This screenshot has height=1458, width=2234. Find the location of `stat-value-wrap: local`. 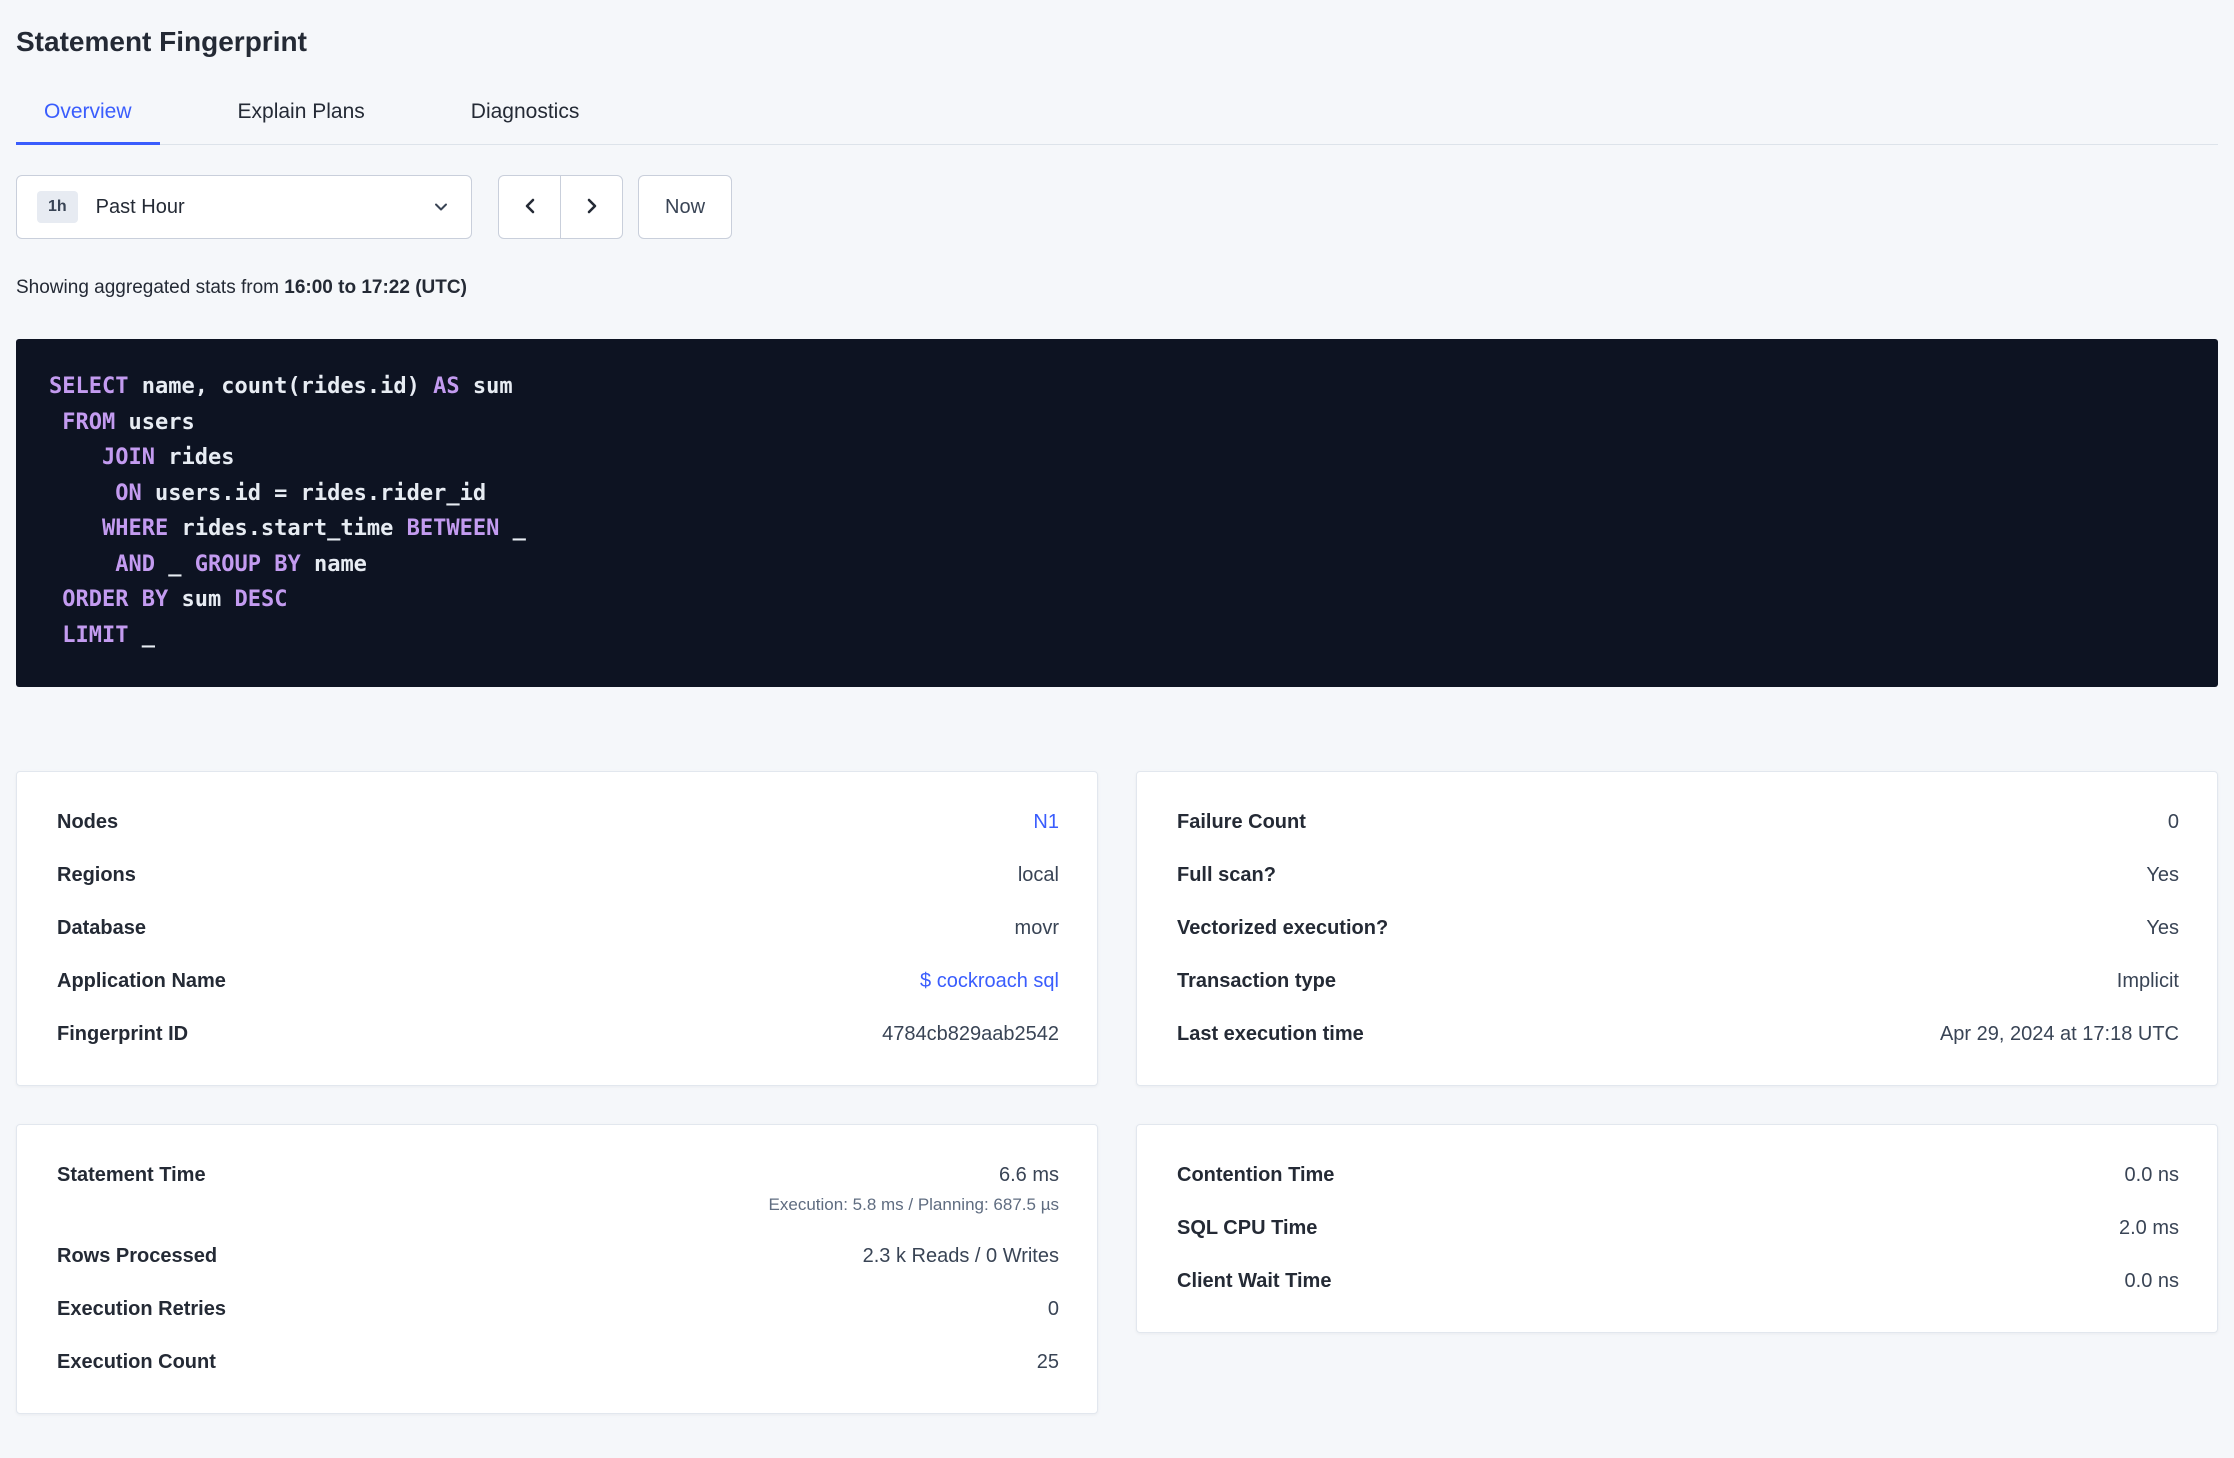

stat-value-wrap: local is located at coordinates (1038, 875).